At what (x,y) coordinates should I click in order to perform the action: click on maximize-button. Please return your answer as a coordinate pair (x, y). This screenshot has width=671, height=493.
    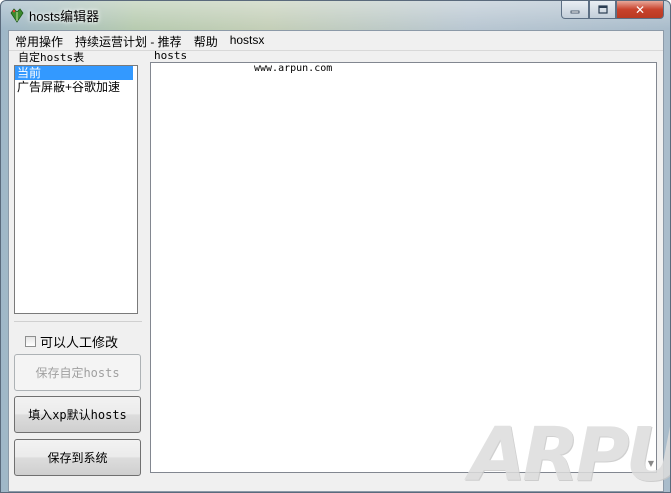
    Looking at the image, I should click on (602, 10).